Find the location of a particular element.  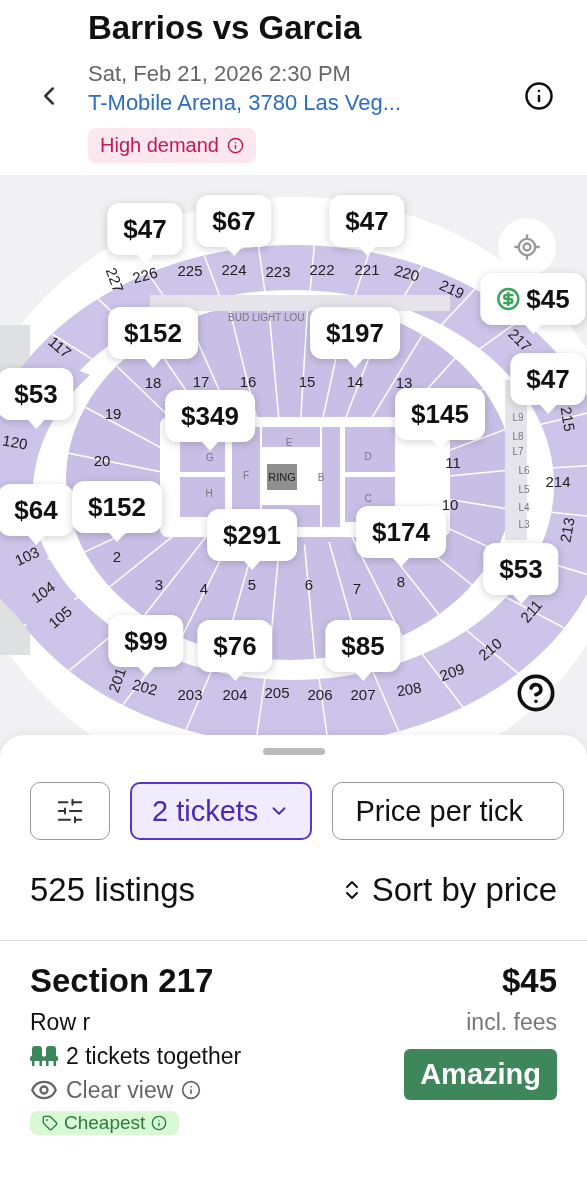

seats-text: 2 tickets together is located at coordinates (154, 1056).